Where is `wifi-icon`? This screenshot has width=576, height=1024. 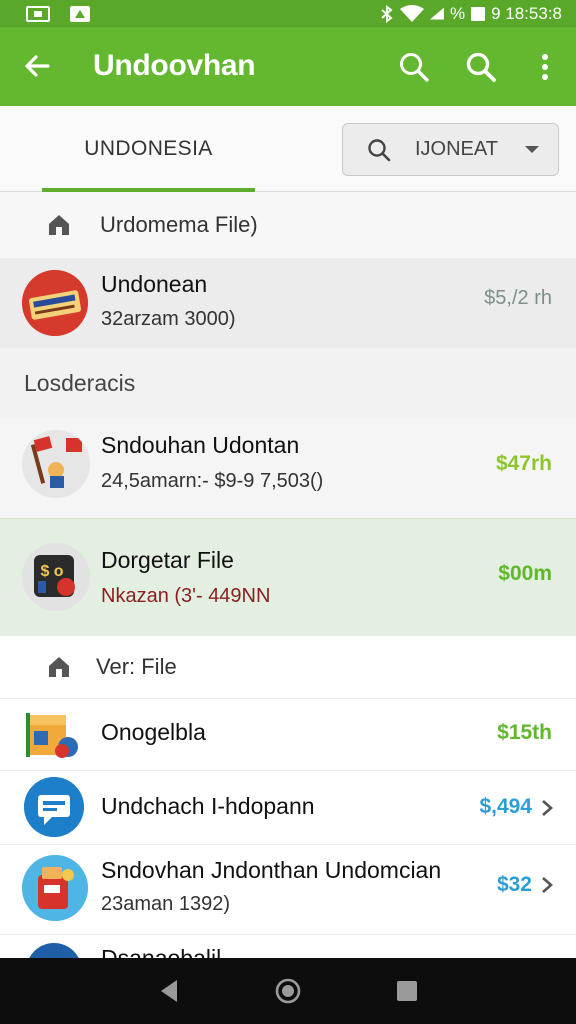 wifi-icon is located at coordinates (411, 13).